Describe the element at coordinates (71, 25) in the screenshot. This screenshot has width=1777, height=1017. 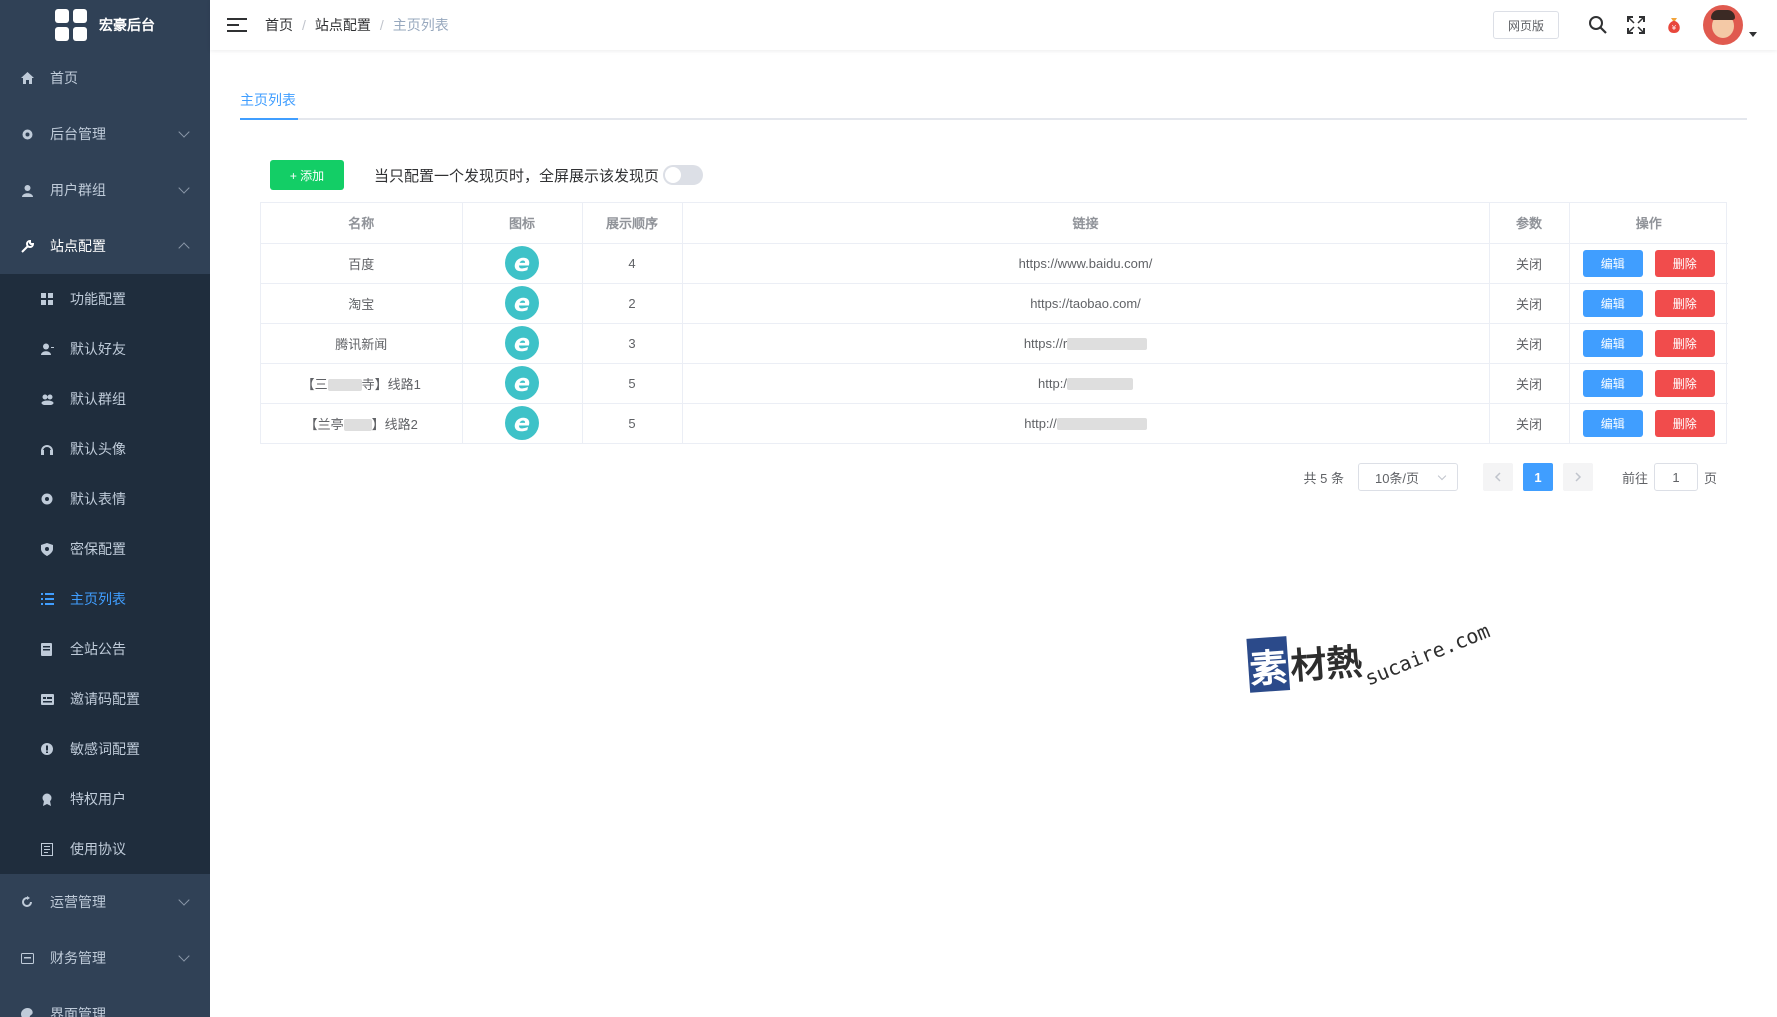
I see `logo-icon` at that location.